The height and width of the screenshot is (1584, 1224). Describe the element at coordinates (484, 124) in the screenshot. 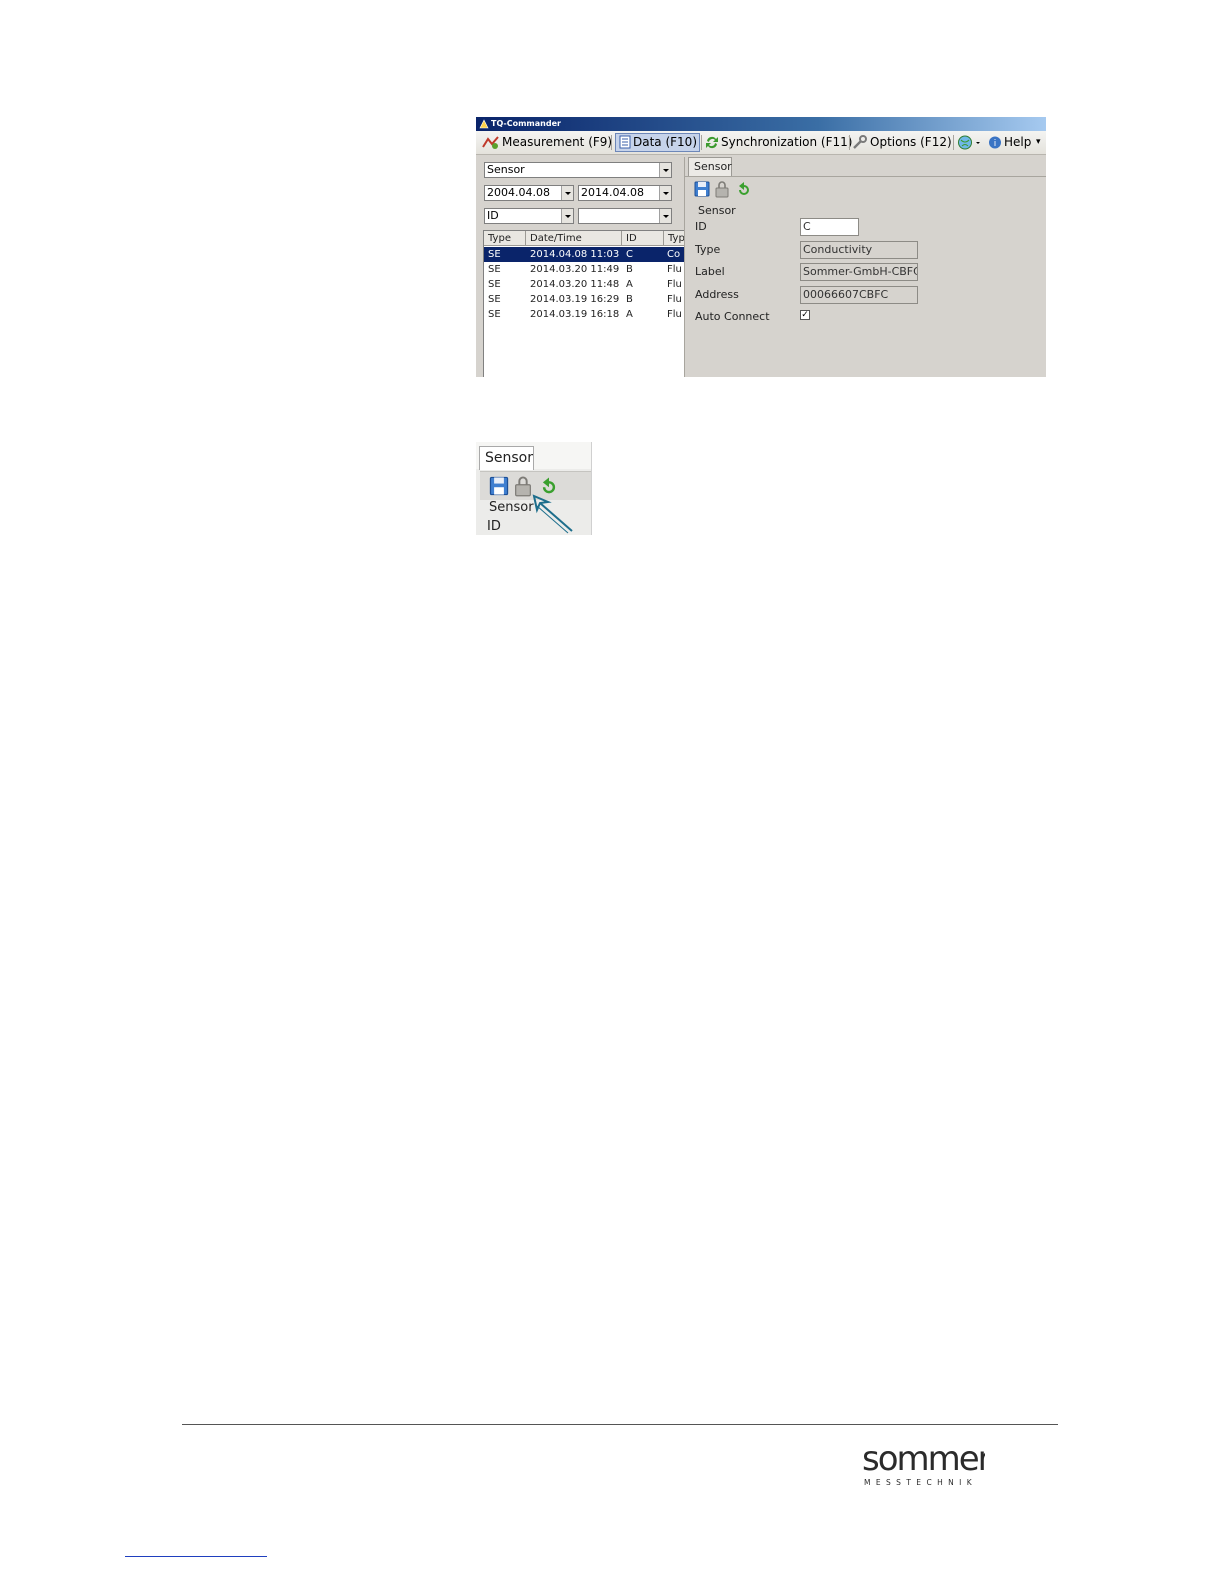

I see `app-icon` at that location.